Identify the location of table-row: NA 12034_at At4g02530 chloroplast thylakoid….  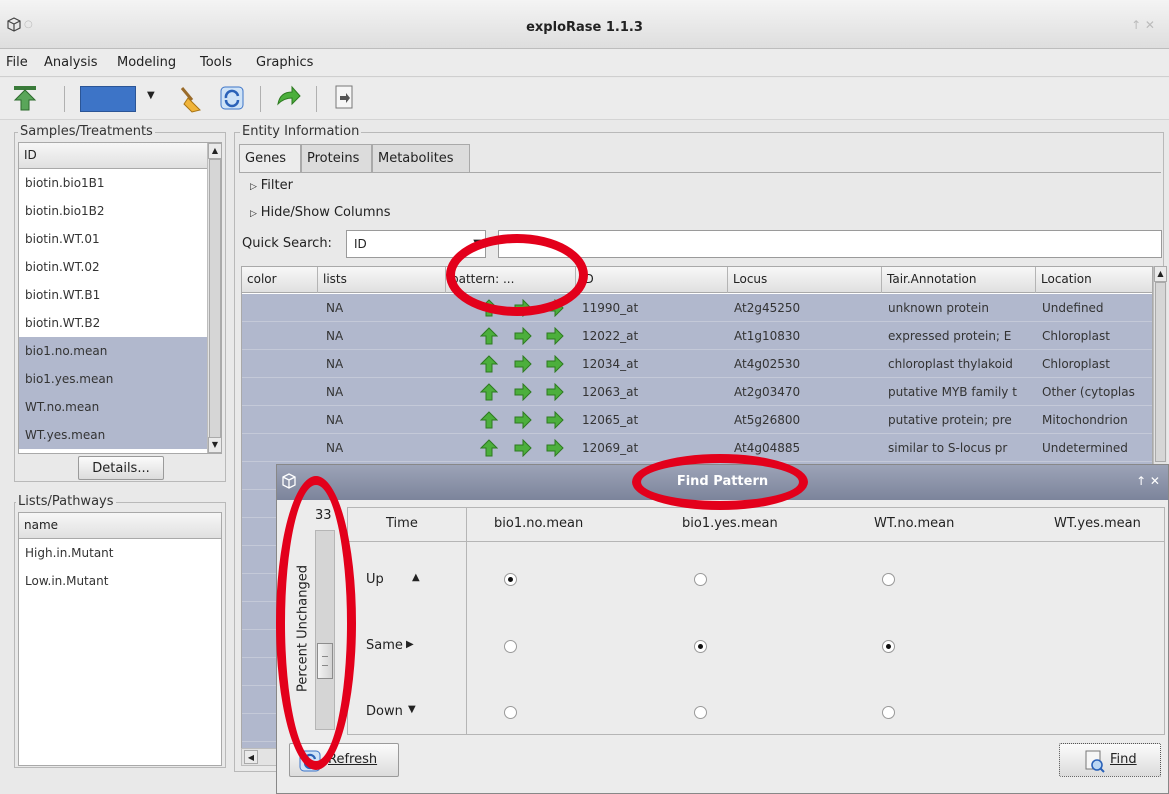
(697, 364).